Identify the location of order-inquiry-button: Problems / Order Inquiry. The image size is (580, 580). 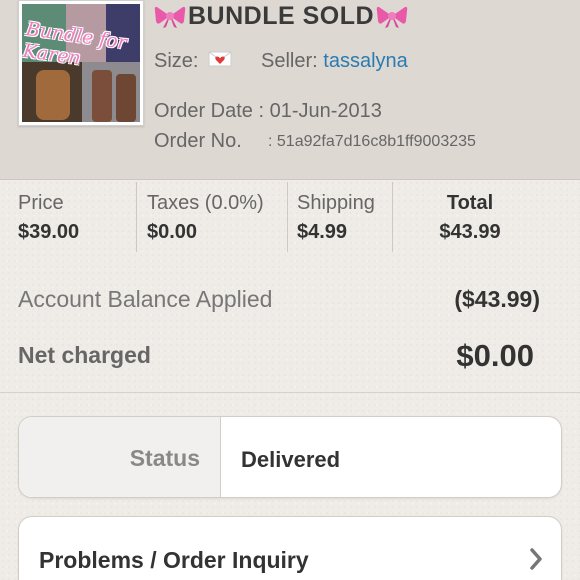
(290, 548).